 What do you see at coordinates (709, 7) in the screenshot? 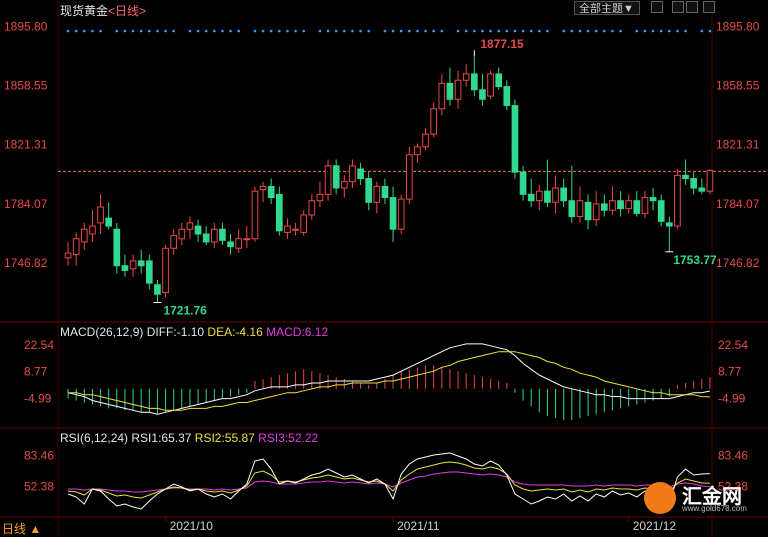
I see `window-close-icon` at bounding box center [709, 7].